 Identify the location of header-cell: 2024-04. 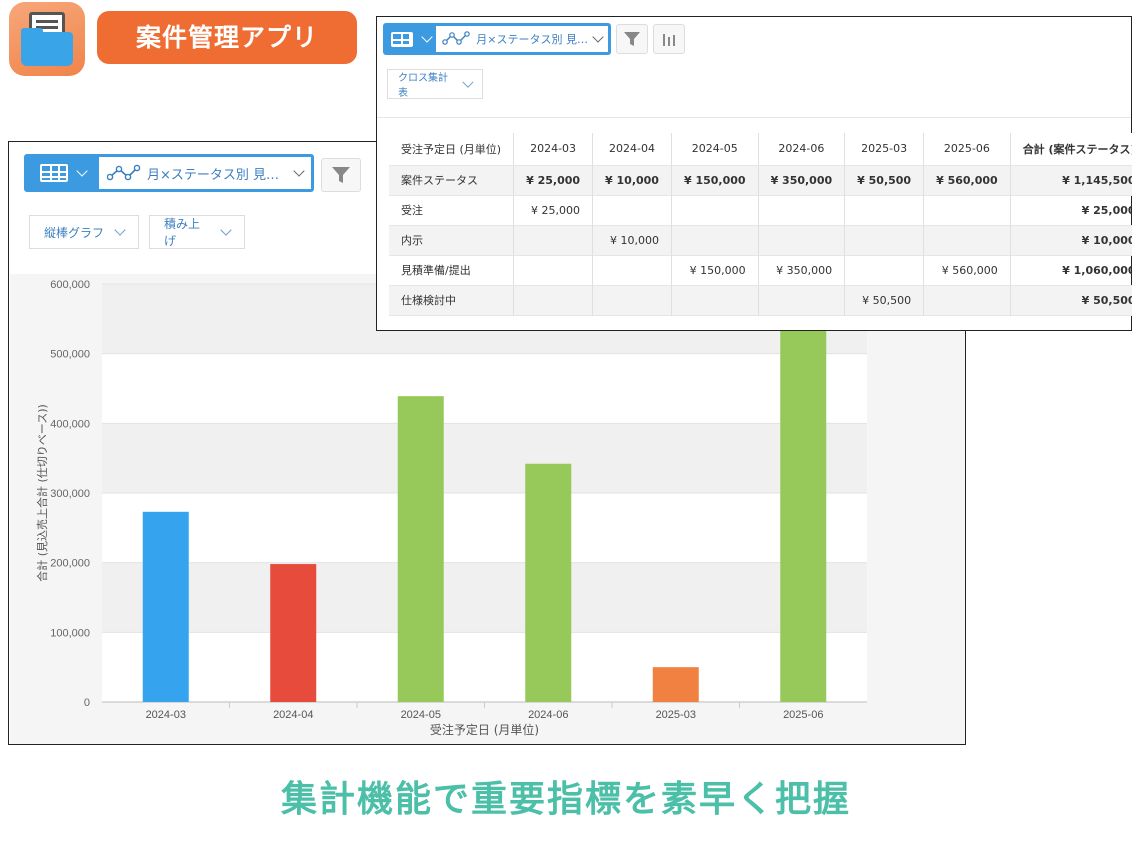
(632, 149).